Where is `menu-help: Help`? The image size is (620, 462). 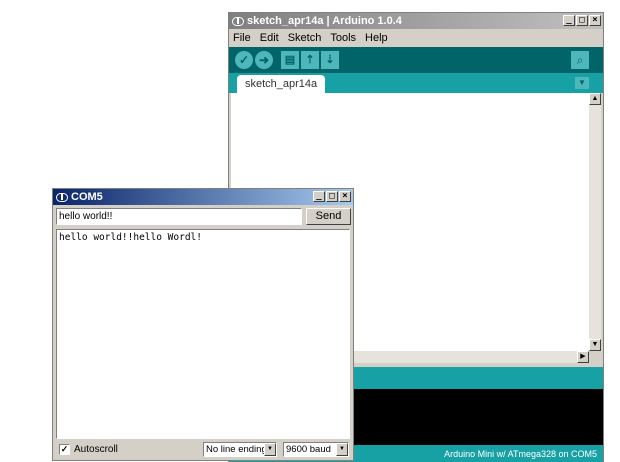
menu-help: Help is located at coordinates (376, 38).